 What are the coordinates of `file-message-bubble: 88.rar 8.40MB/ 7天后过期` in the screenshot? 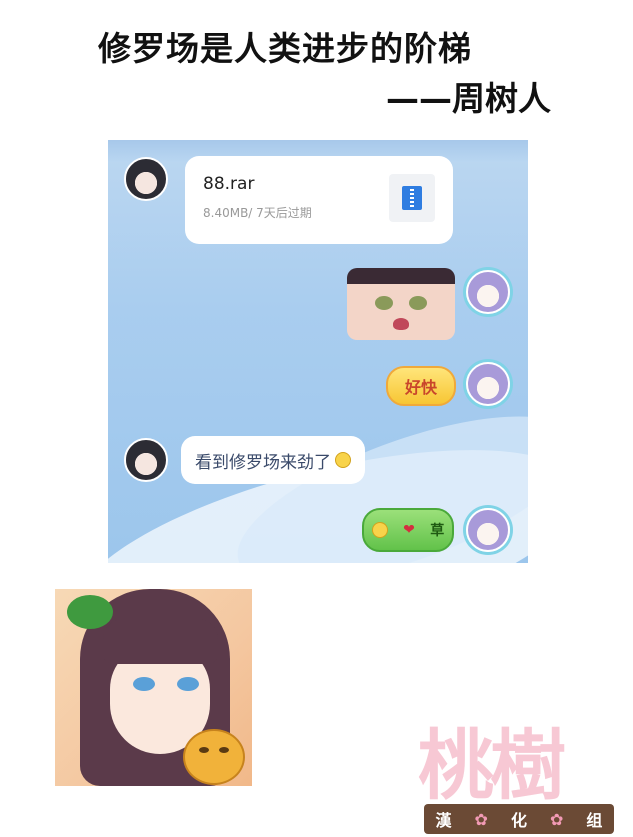 It's located at (319, 200).